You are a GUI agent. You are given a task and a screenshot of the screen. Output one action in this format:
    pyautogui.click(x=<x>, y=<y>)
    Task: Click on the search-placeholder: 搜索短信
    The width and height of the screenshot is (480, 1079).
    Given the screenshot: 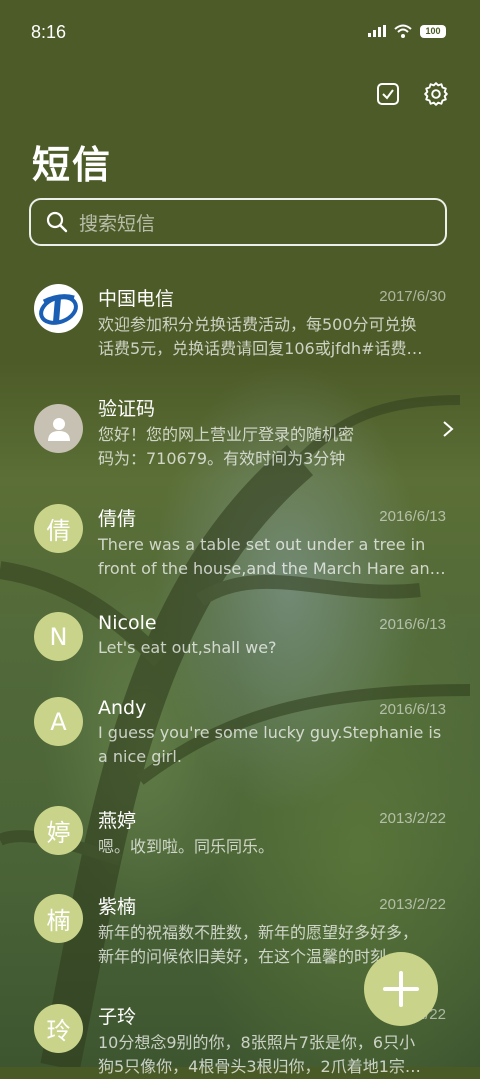 What is the action you would take?
    pyautogui.click(x=117, y=223)
    